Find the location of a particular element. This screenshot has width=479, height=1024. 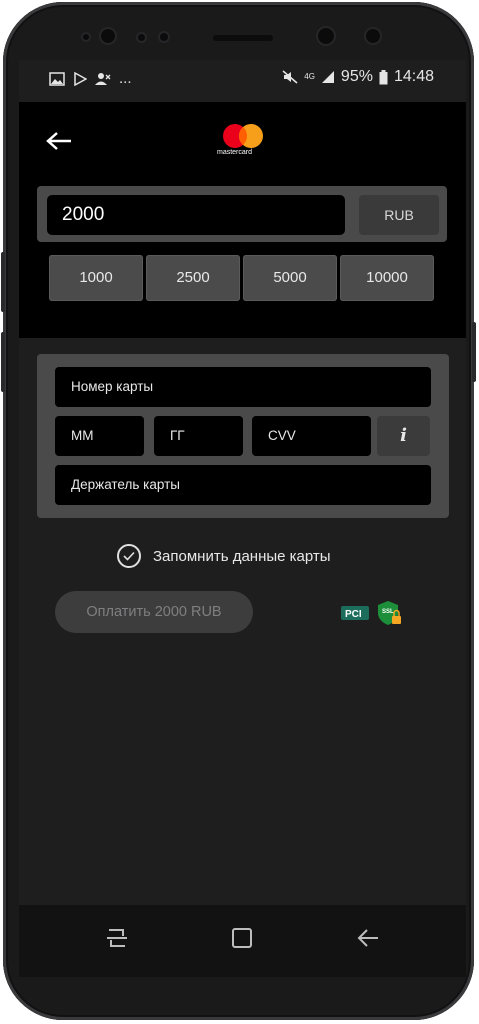

power-button is located at coordinates (474, 352).